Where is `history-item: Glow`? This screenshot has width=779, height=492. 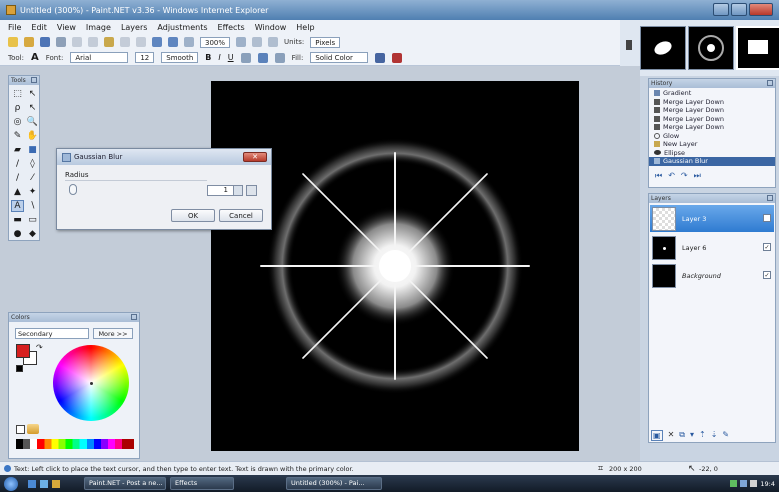 history-item: Glow is located at coordinates (712, 136).